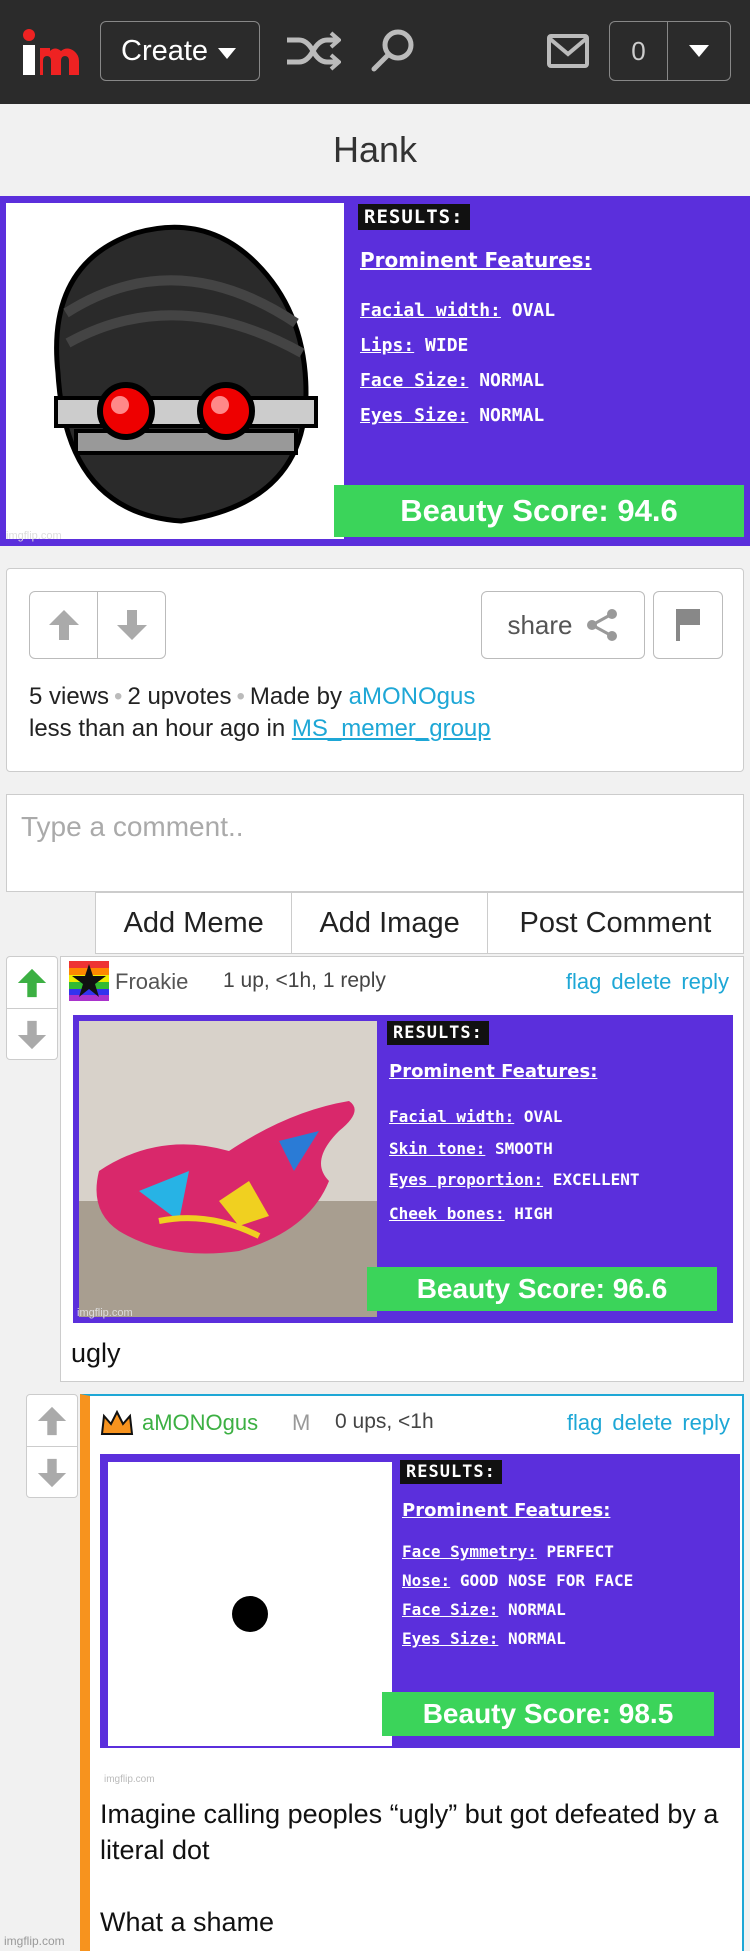 This screenshot has height=1951, width=750. I want to click on search-icon, so click(393, 50).